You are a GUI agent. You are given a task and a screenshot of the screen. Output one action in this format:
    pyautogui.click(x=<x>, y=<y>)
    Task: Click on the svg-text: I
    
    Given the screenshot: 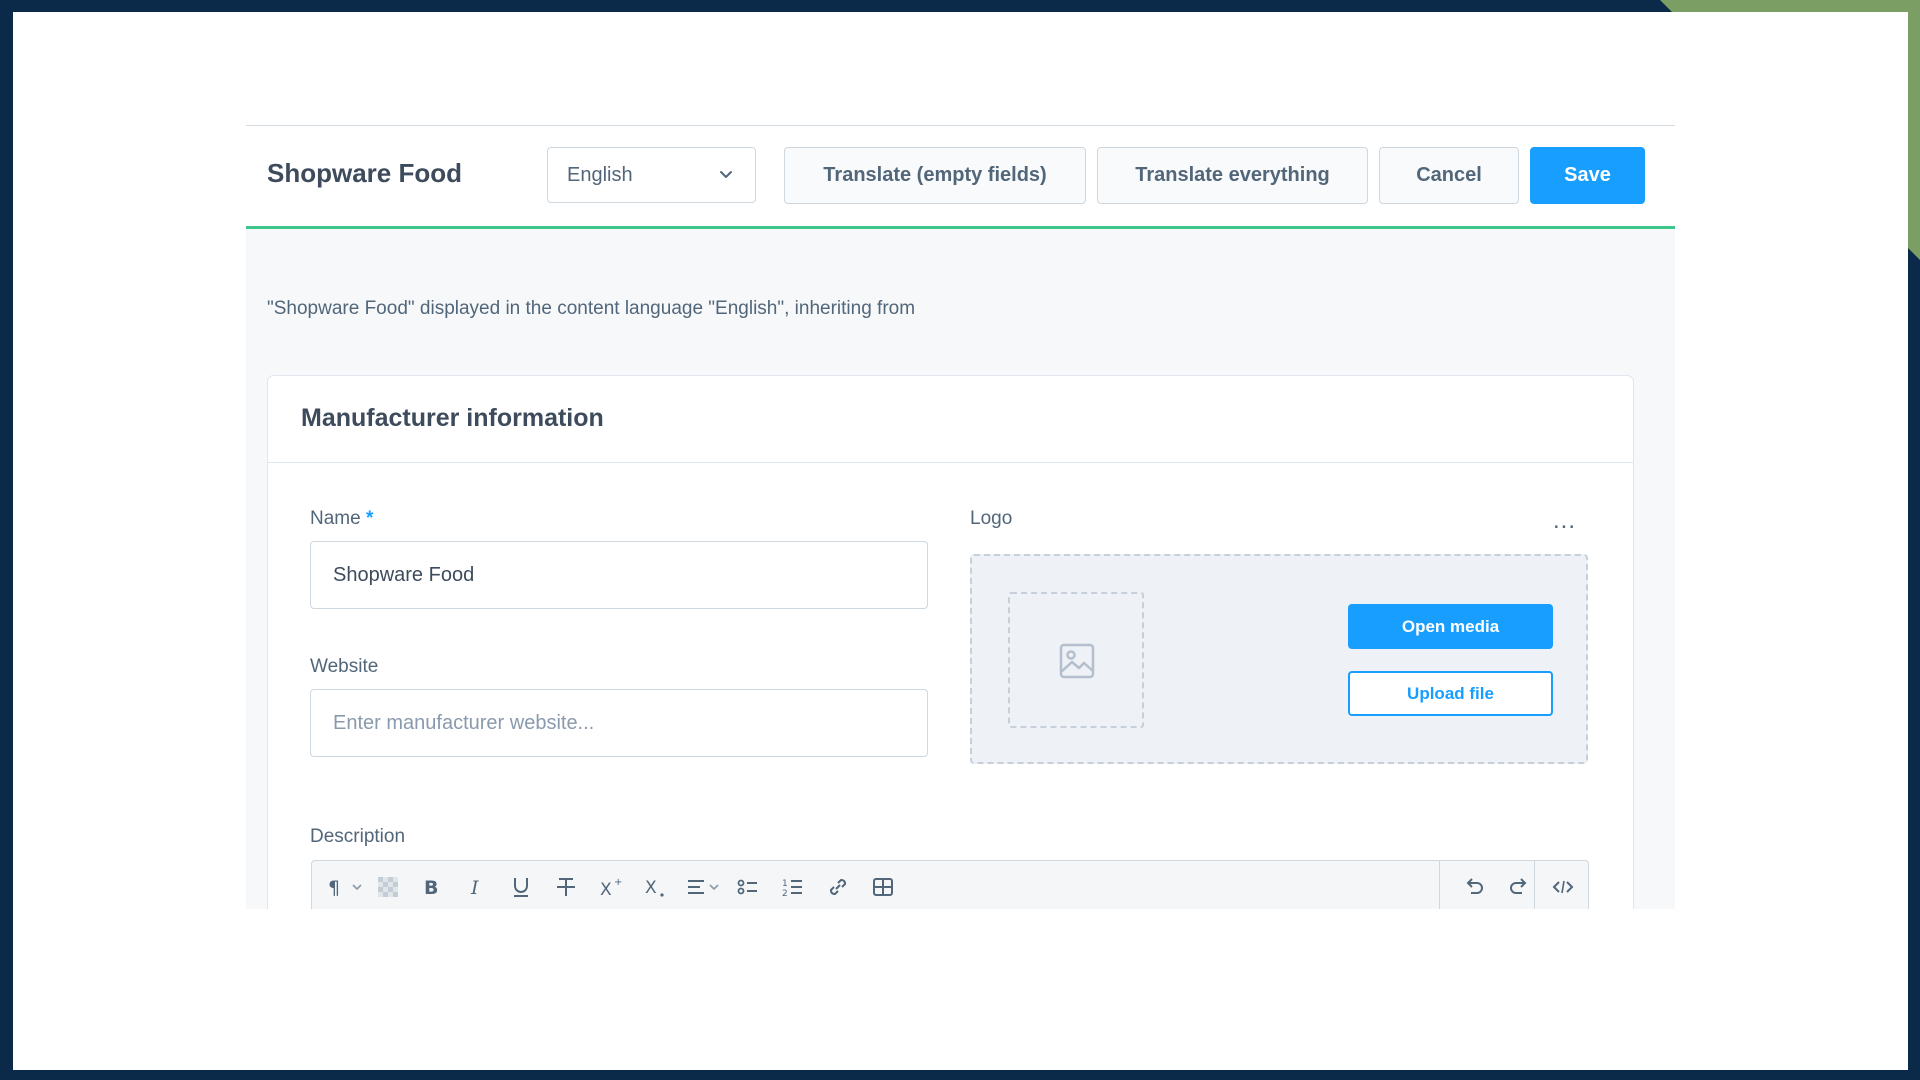 What is the action you would take?
    pyautogui.click(x=474, y=888)
    